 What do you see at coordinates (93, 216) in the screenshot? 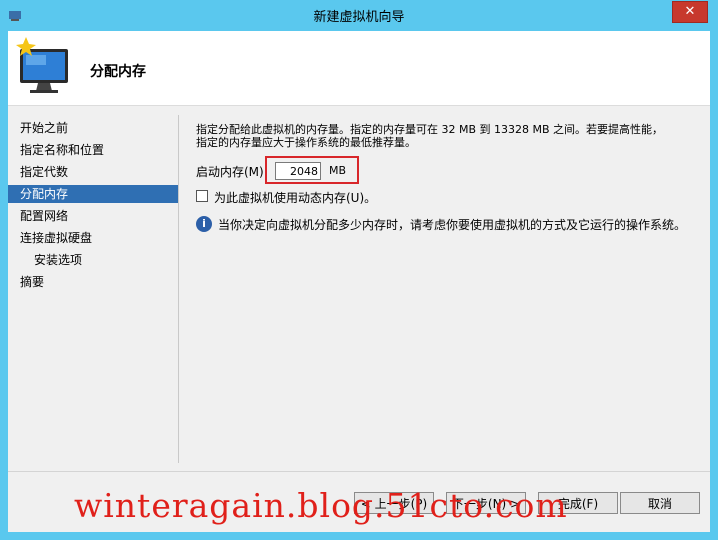
I see `sidebar-item-configure-networking: 配置网络` at bounding box center [93, 216].